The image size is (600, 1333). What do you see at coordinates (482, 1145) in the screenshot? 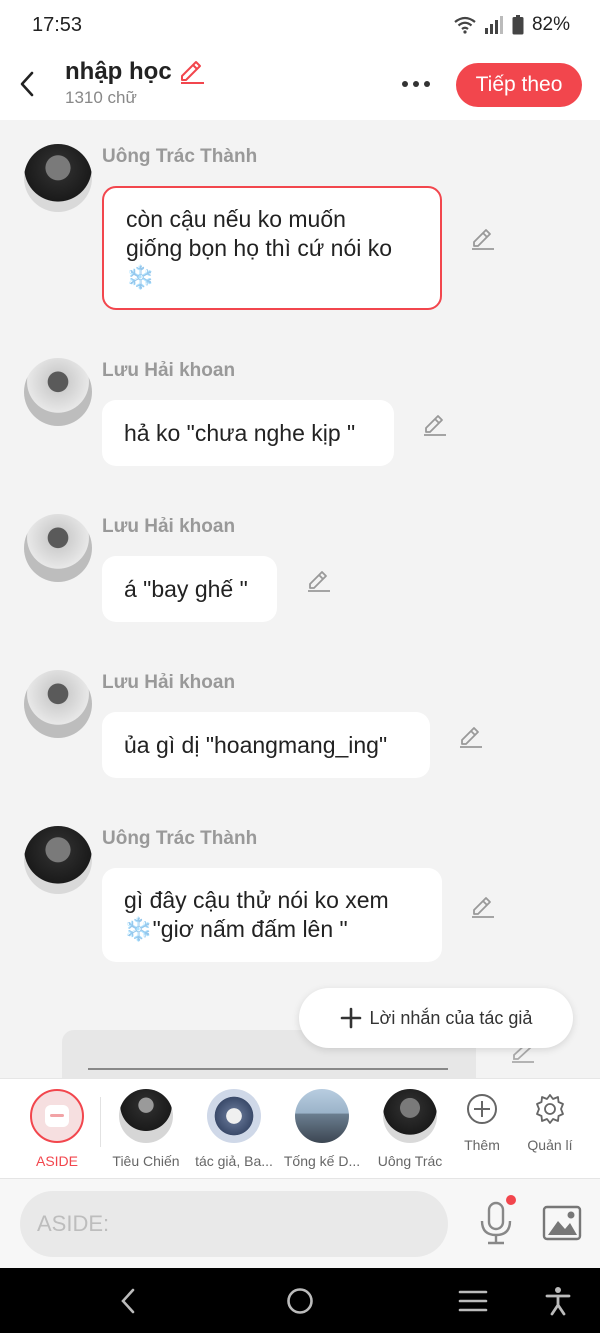
I see `add-label: Thêm` at bounding box center [482, 1145].